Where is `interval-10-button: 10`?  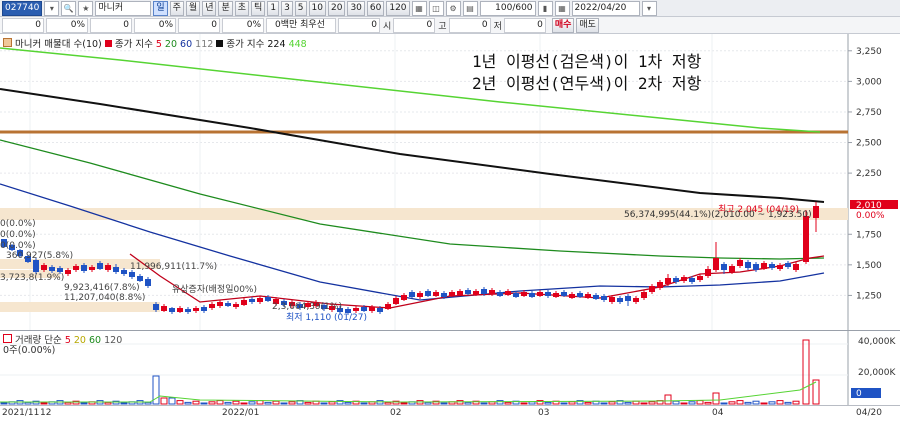 interval-10-button: 10 is located at coordinates (317, 8).